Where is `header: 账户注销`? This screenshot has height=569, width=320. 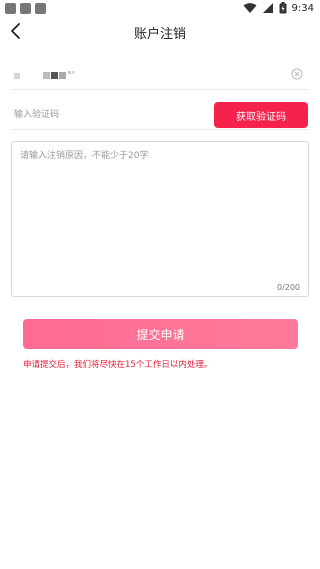
header: 账户注销 is located at coordinates (160, 32).